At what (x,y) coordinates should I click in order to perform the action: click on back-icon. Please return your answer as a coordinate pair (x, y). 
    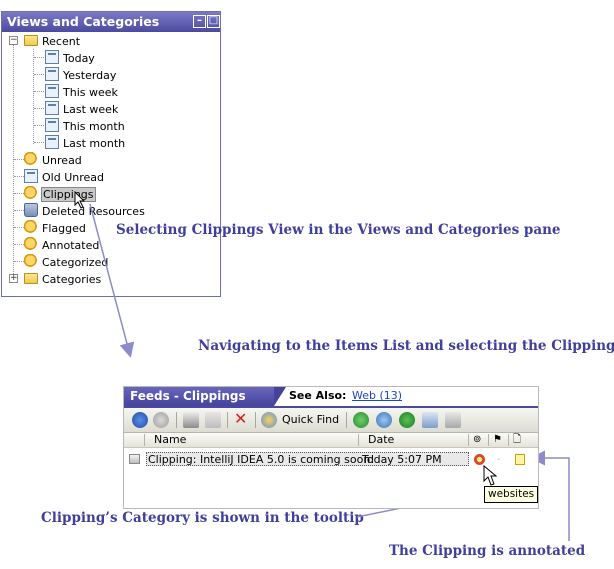
    Looking at the image, I should click on (140, 420).